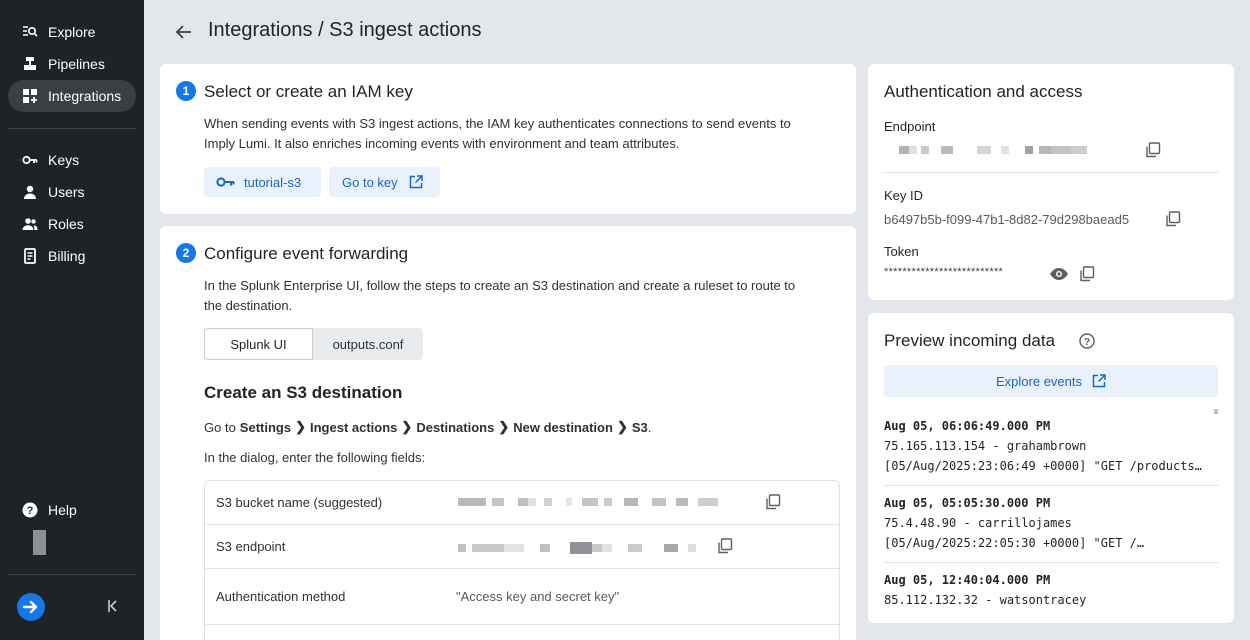 The width and height of the screenshot is (1250, 640). I want to click on step1-title: Select or create an IAM key, so click(308, 91).